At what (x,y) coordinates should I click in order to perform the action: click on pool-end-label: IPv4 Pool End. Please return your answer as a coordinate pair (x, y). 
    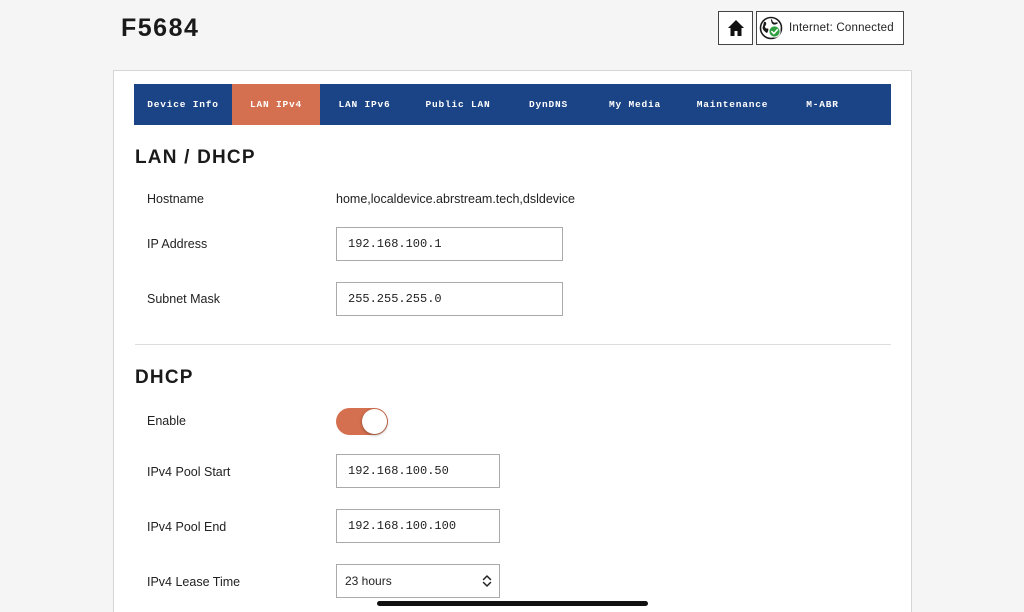
    Looking at the image, I should click on (187, 527).